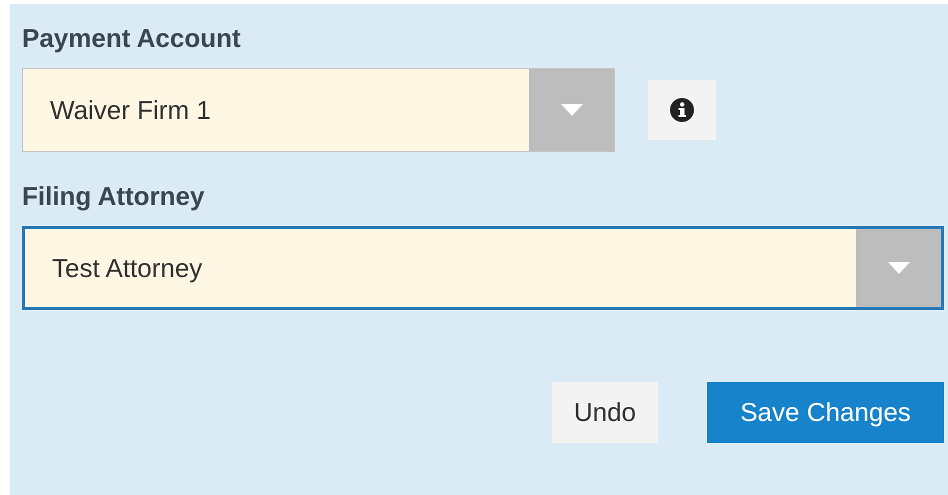 The height and width of the screenshot is (495, 948). What do you see at coordinates (132, 38) in the screenshot?
I see `field-label: Payment Account` at bounding box center [132, 38].